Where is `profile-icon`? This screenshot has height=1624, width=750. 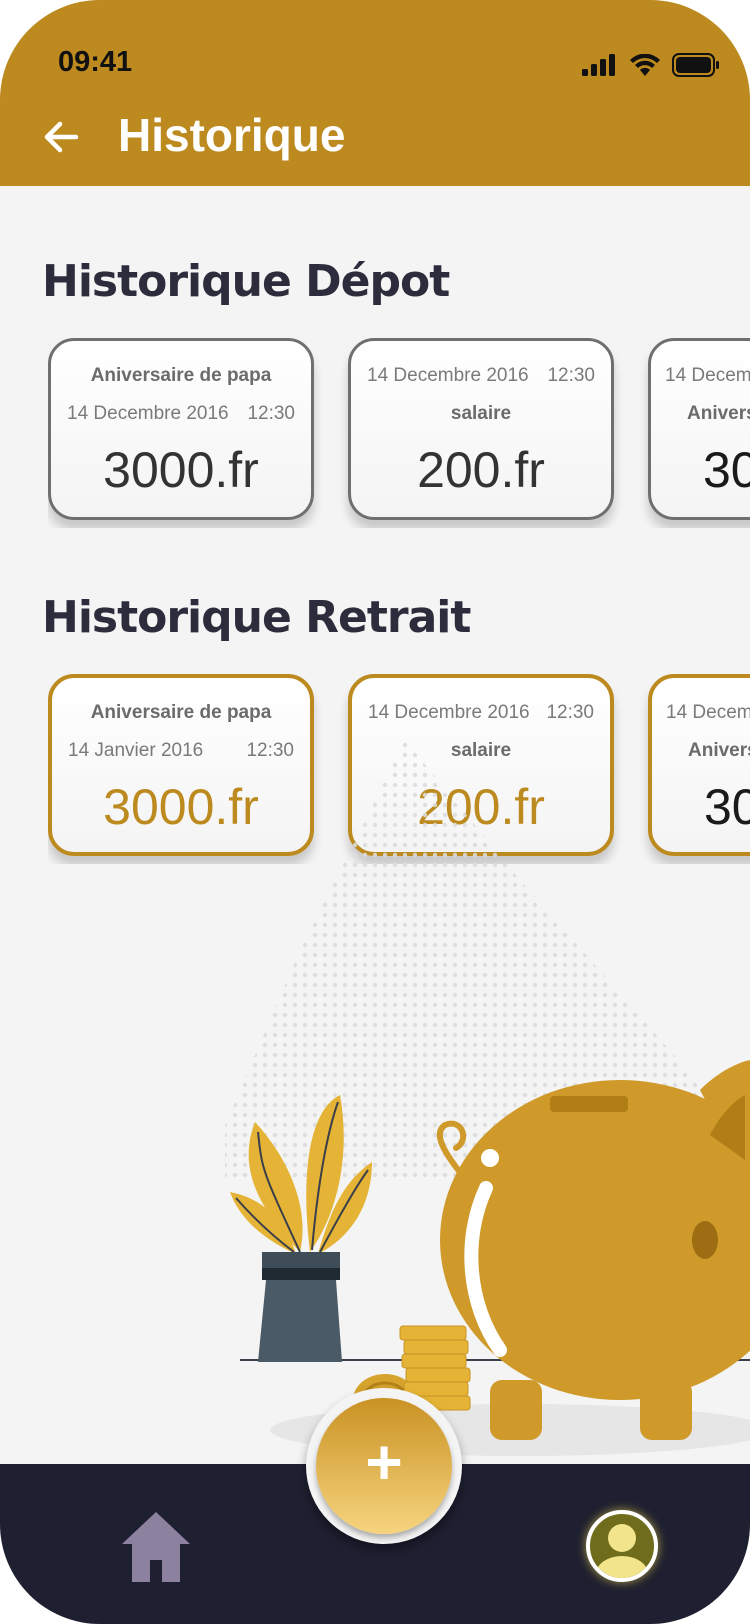
profile-icon is located at coordinates (622, 1551).